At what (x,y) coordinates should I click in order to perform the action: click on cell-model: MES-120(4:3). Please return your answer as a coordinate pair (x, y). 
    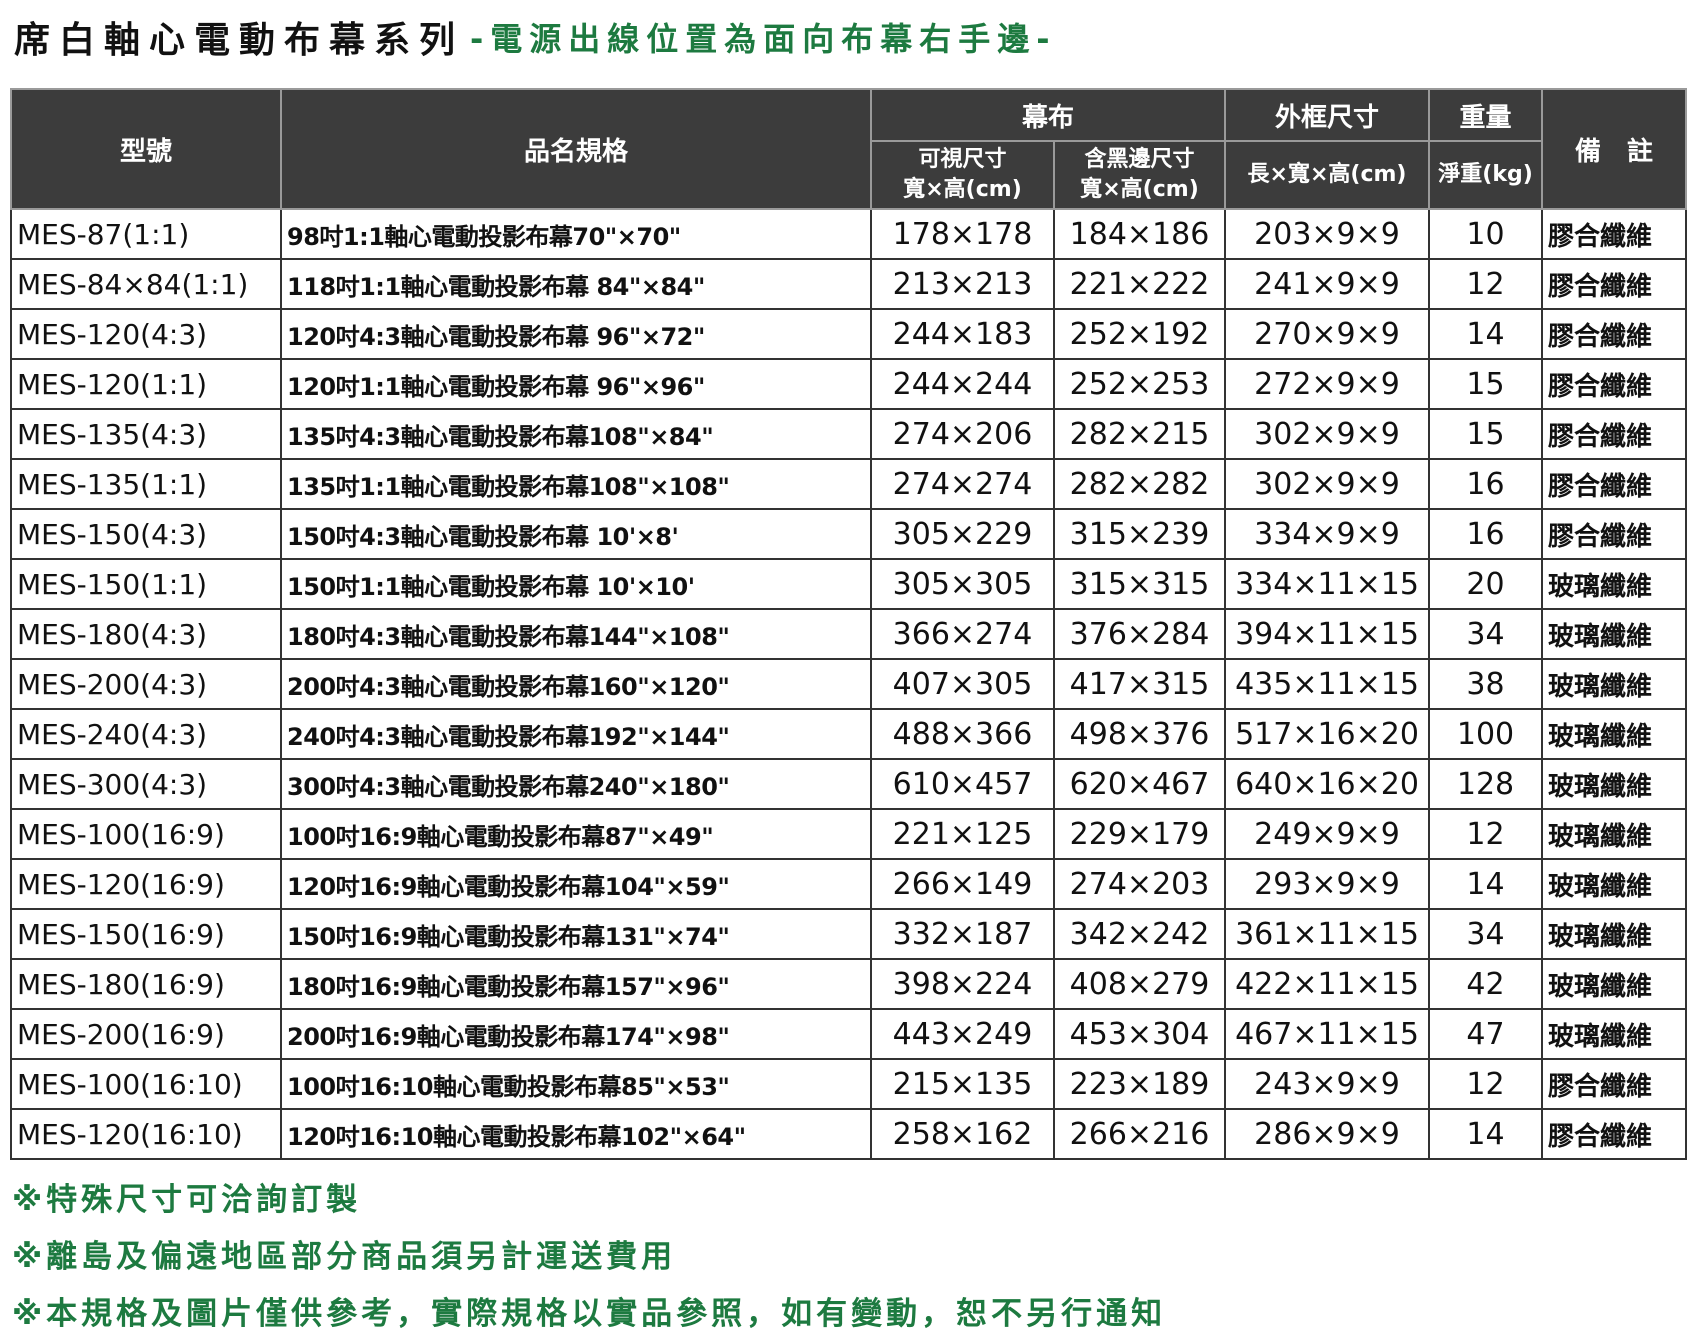
    Looking at the image, I should click on (146, 334).